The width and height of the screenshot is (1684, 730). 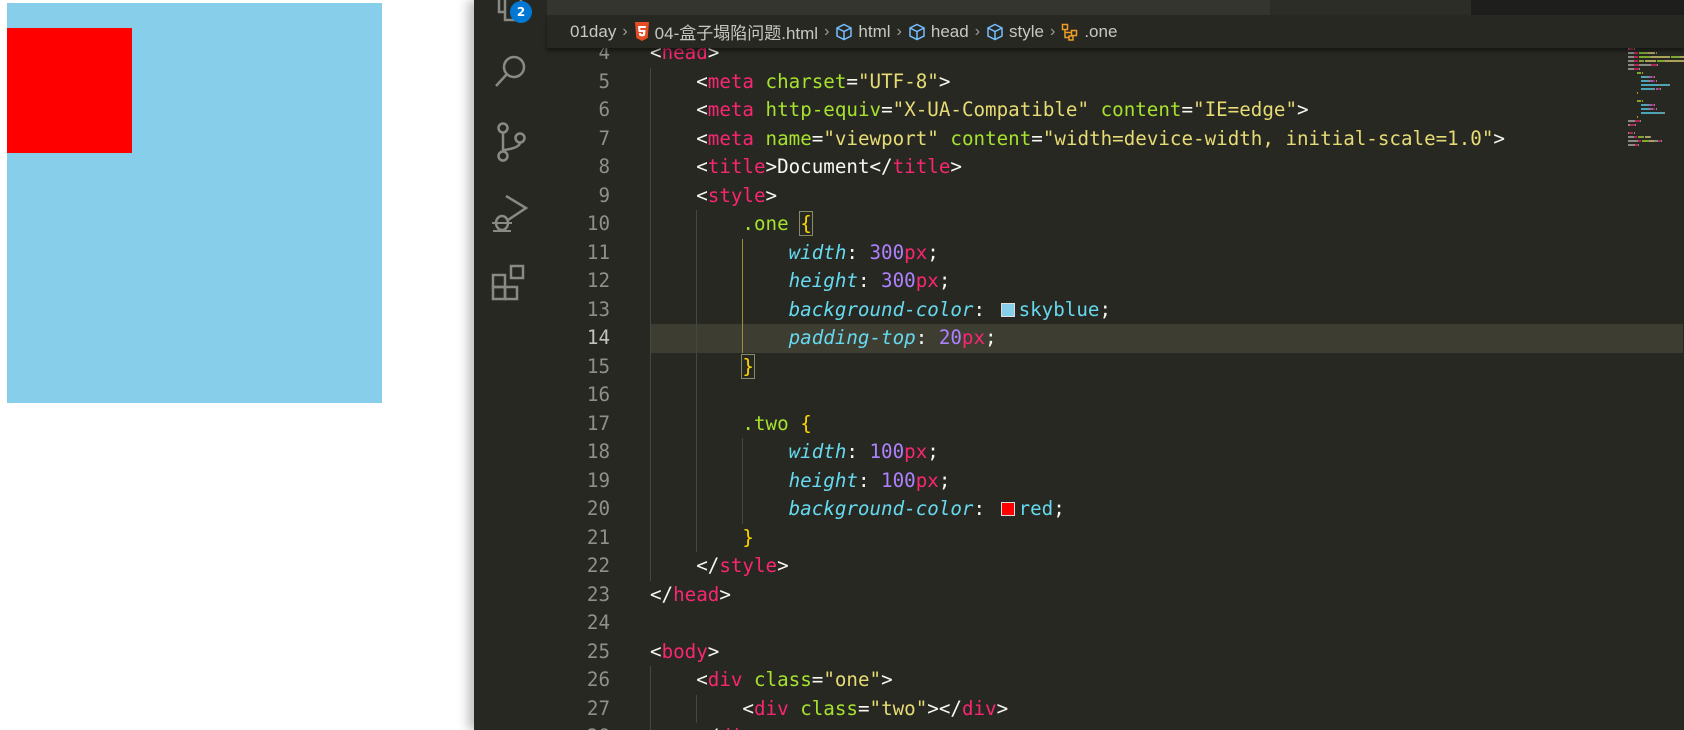 I want to click on code-token: red, so click(x=1036, y=508).